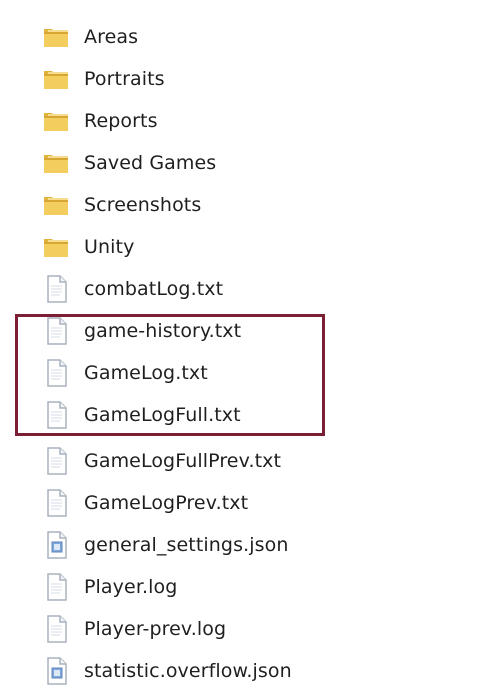  I want to click on item-label: game-history.txt, so click(163, 330).